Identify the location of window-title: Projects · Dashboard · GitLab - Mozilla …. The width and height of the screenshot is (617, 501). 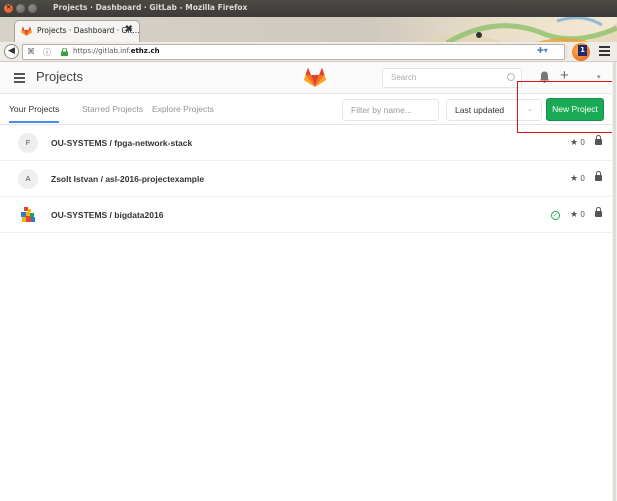
(150, 7).